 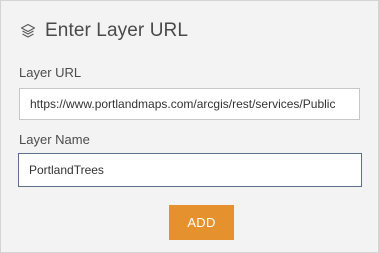 I want to click on layer-name-label: Layer Name, so click(x=54, y=139).